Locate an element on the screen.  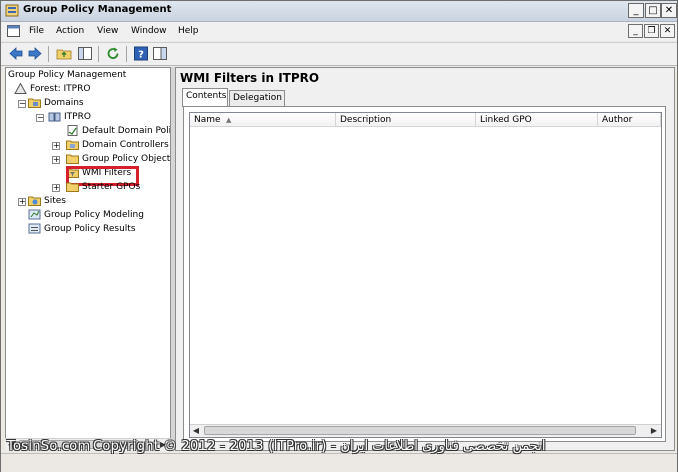
toolbar: ? is located at coordinates (339, 54).